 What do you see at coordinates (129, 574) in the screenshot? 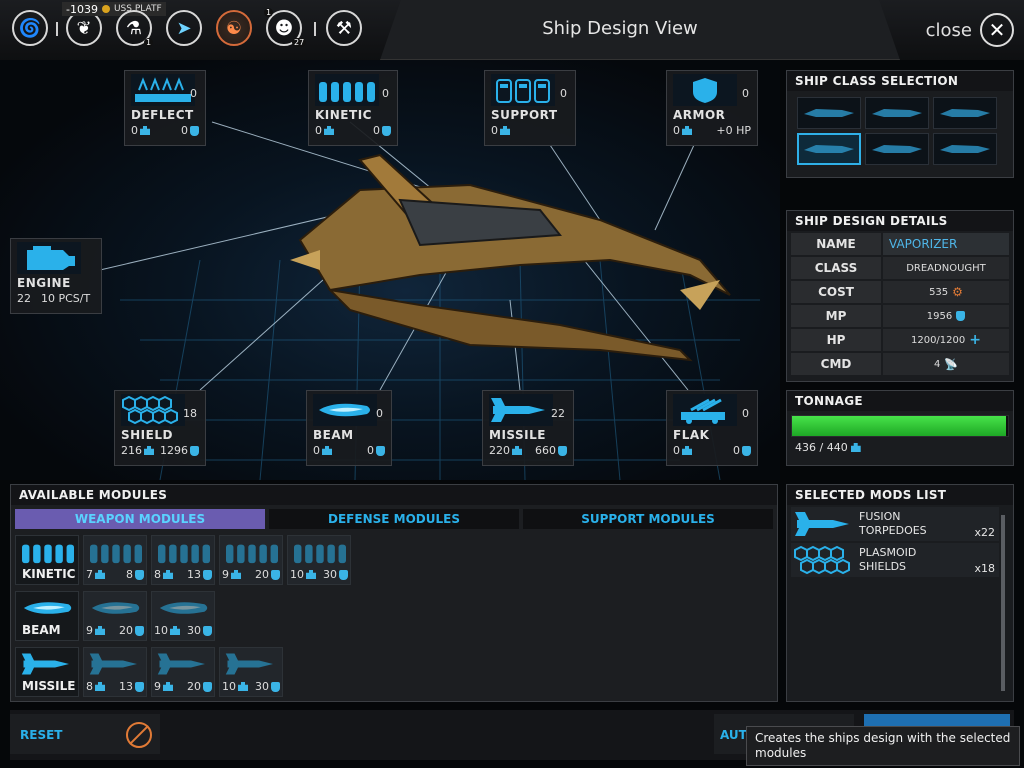
I see `module-force: 8` at bounding box center [129, 574].